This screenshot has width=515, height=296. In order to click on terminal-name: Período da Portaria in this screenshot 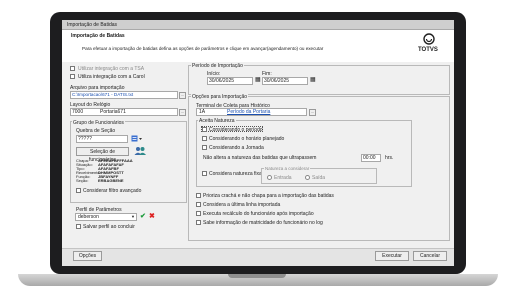, I will do `click(249, 112)`.